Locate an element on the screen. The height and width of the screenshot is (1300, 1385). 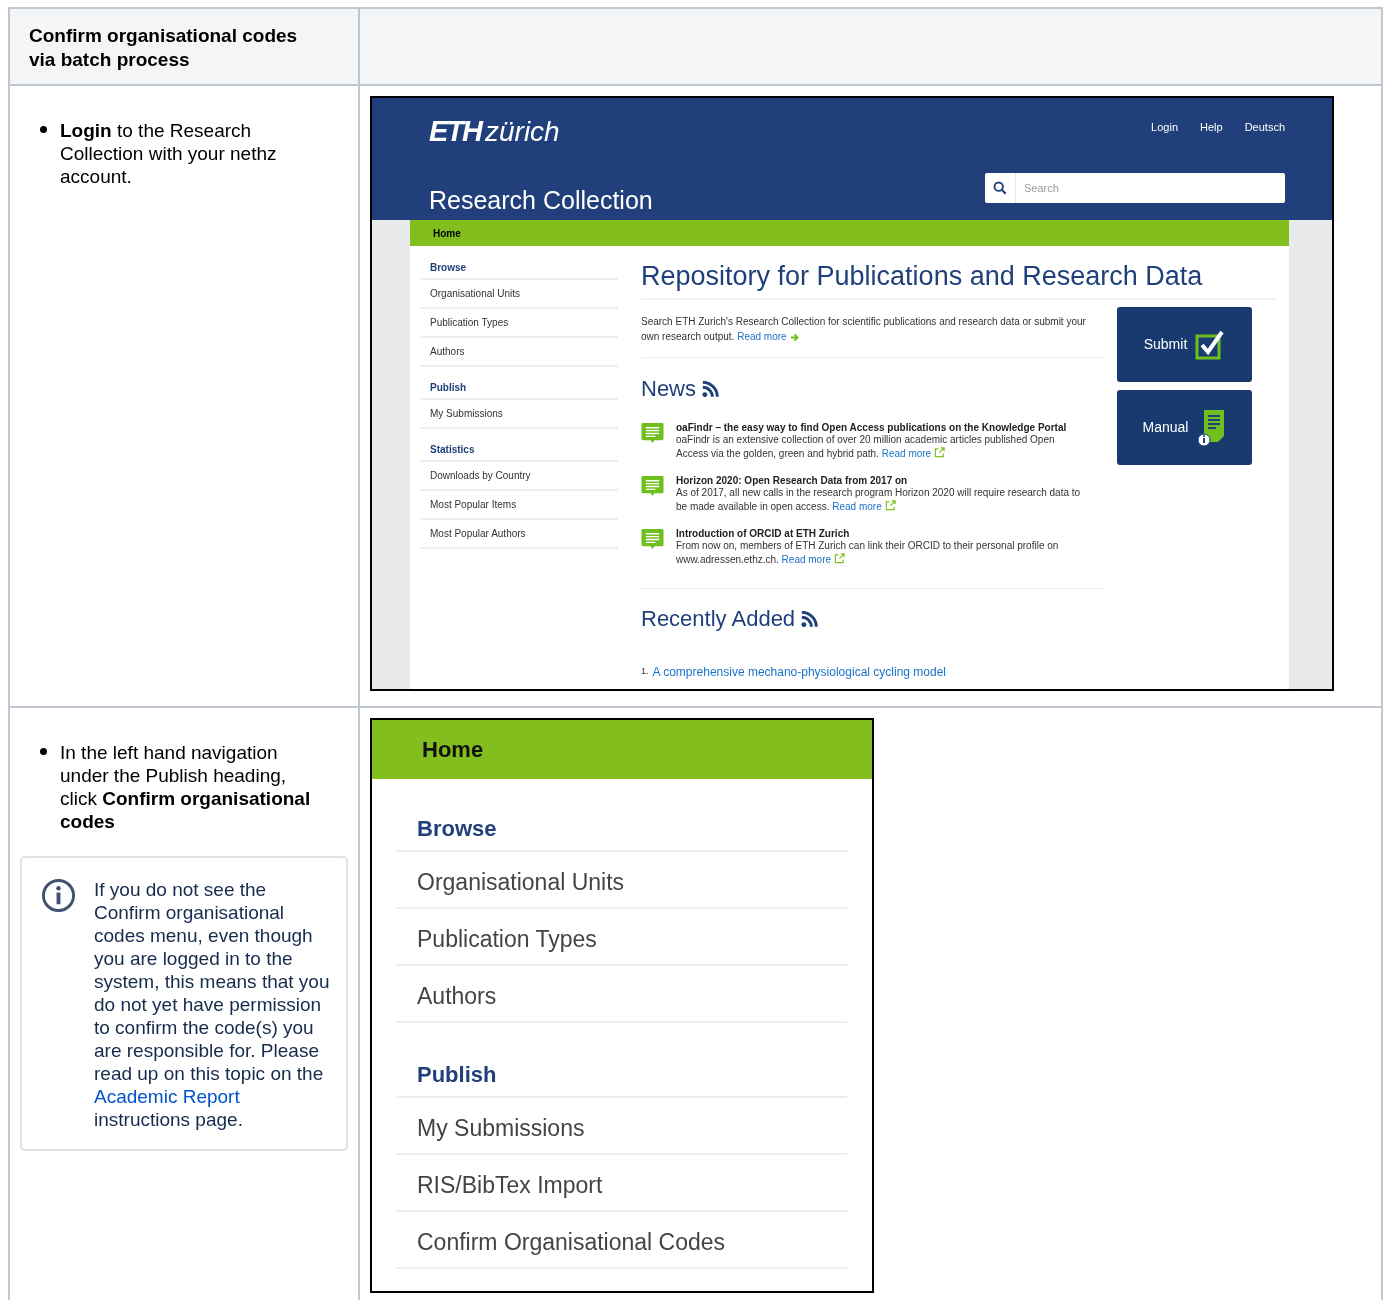
sidebar-item: Most Popular Items is located at coordinates (519, 505).